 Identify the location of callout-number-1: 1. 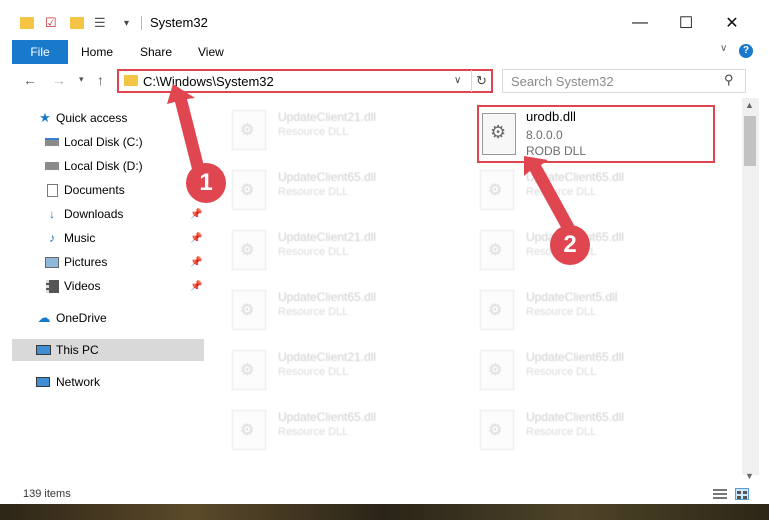
(206, 183).